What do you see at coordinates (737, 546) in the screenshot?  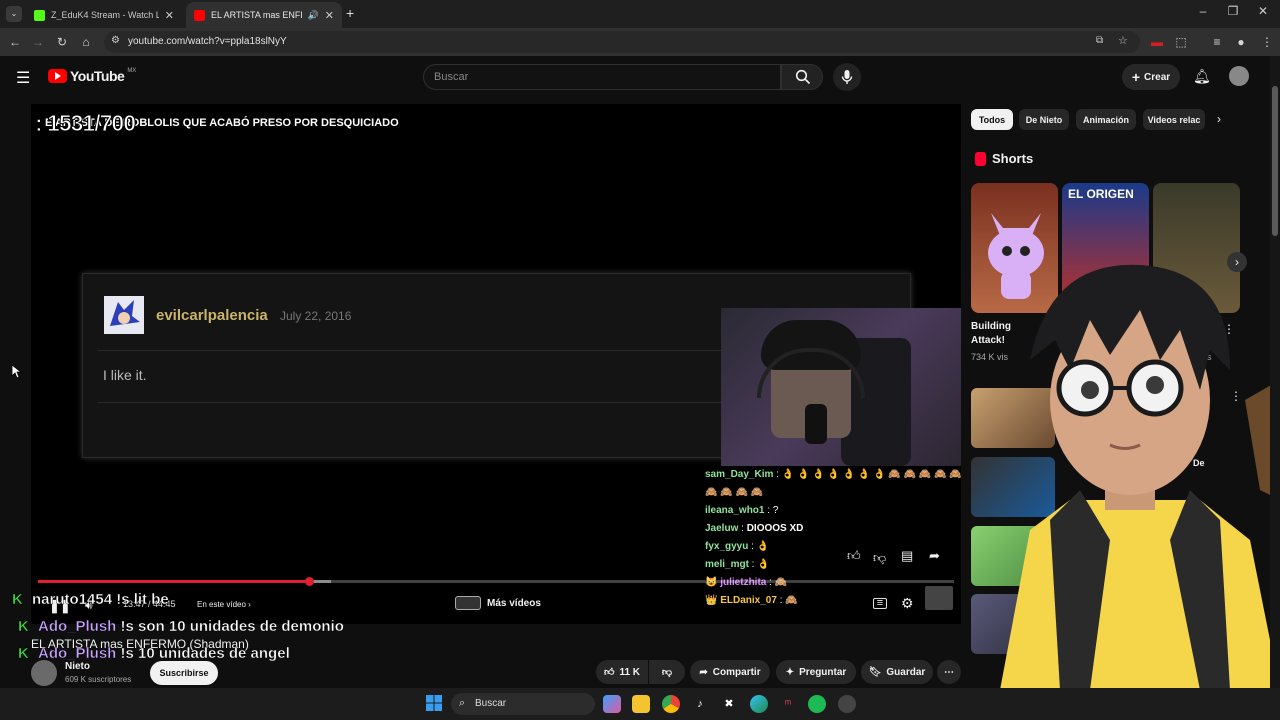 I see `chat-message: fyx_gyyu : 👌` at bounding box center [737, 546].